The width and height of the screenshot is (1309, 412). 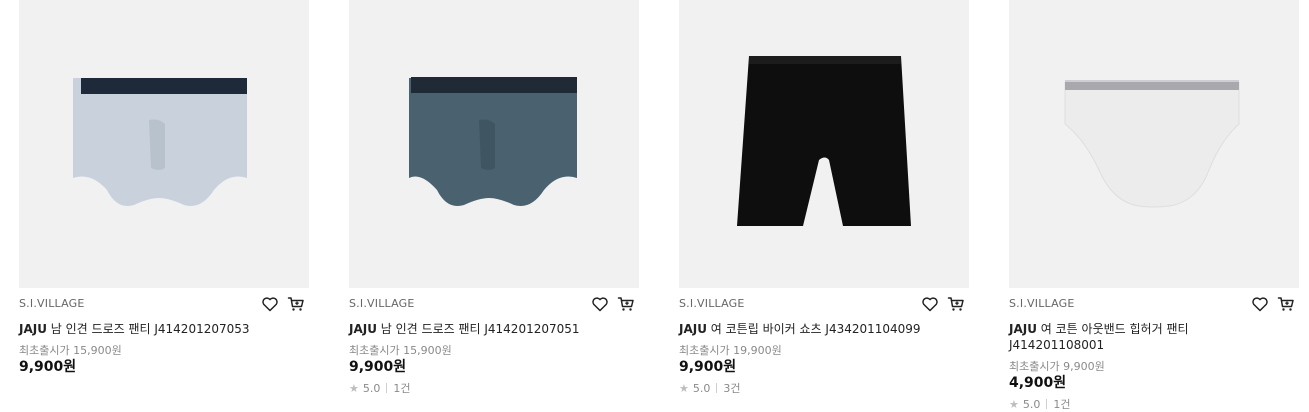 I want to click on product-name: JAJU 남 인견 드로즈 팬티 J414201207051, so click(x=484, y=329).